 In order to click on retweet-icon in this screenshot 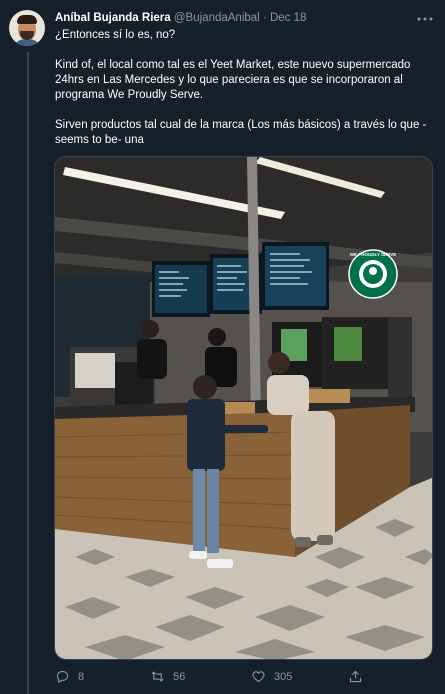, I will do `click(157, 676)`.